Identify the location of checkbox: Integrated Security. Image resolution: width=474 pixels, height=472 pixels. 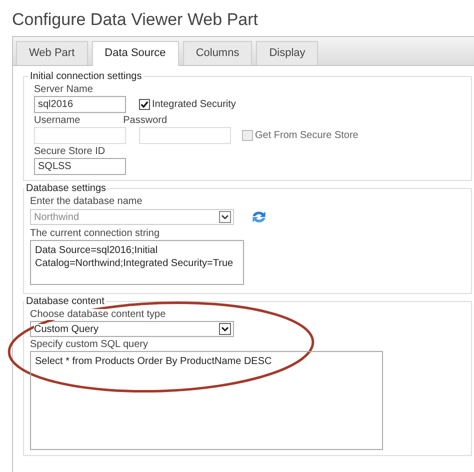
(187, 104).